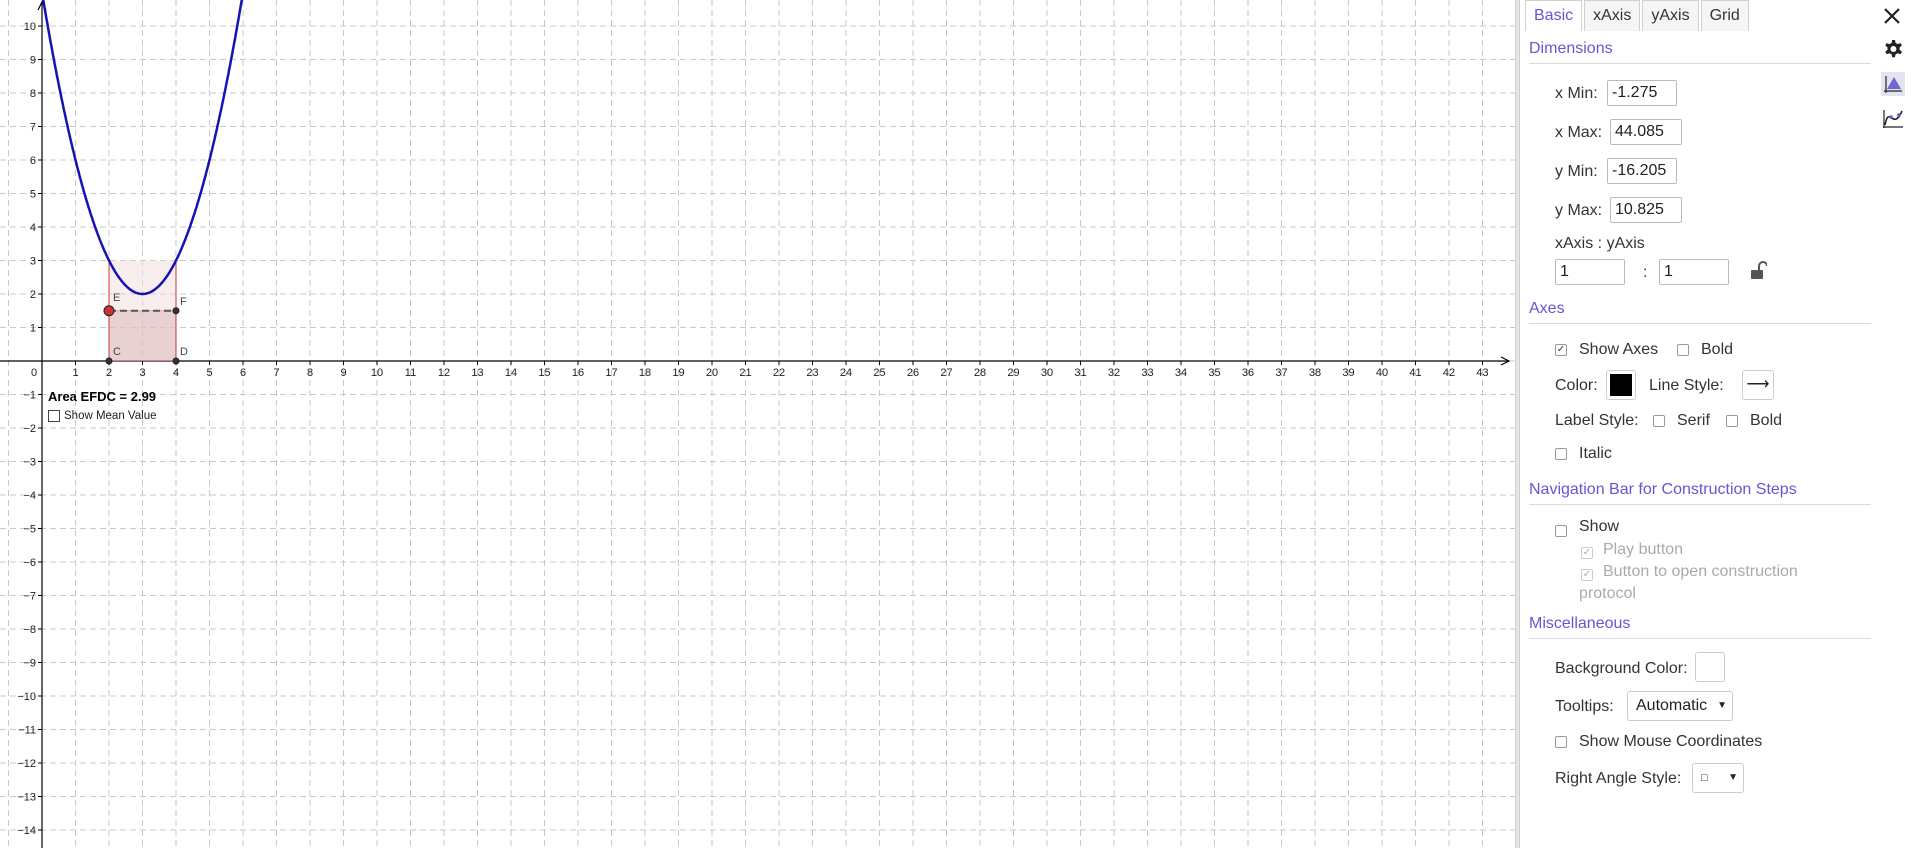 The width and height of the screenshot is (1920, 848). What do you see at coordinates (1580, 623) in the screenshot?
I see `section-miscellaneous: Miscellaneous` at bounding box center [1580, 623].